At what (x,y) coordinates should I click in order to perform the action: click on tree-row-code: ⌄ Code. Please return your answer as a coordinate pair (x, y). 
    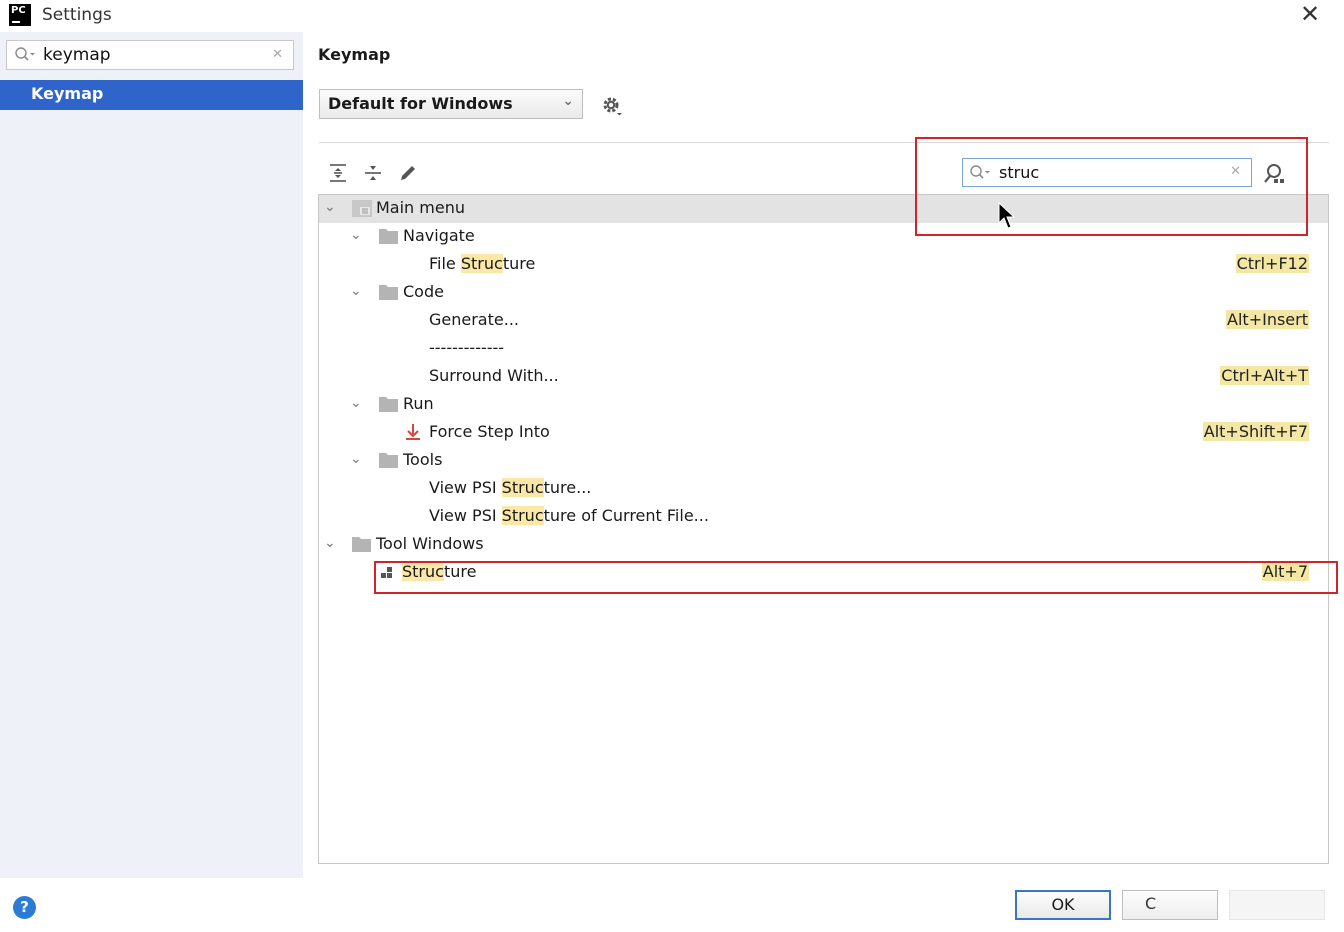
    Looking at the image, I should click on (823, 293).